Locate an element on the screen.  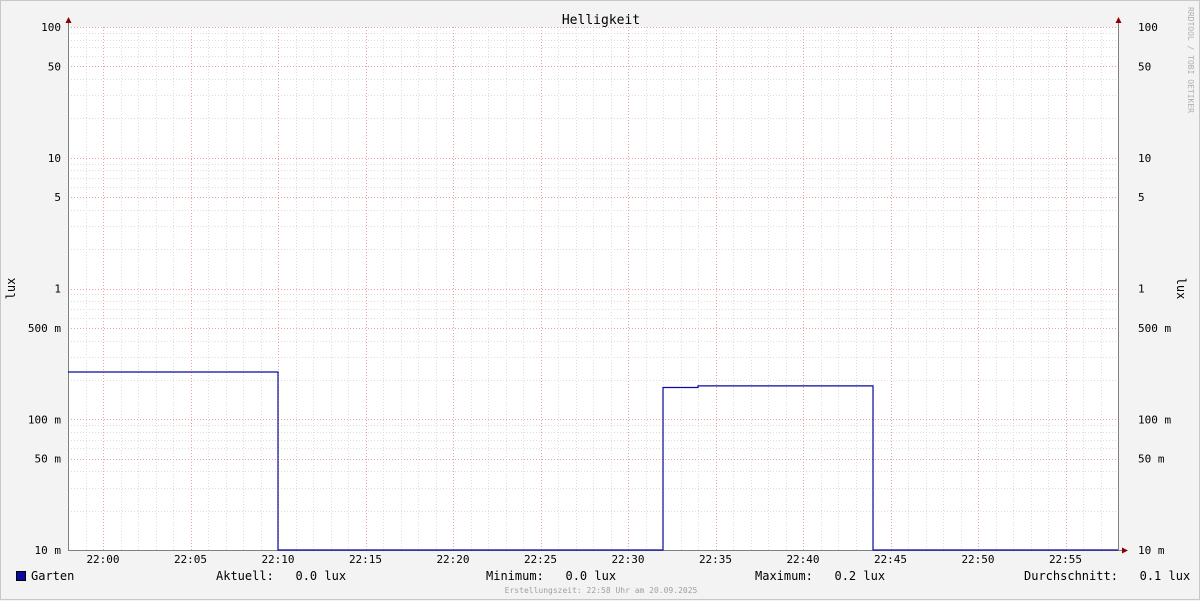
x-tick-label: 22:50 is located at coordinates (977, 559).